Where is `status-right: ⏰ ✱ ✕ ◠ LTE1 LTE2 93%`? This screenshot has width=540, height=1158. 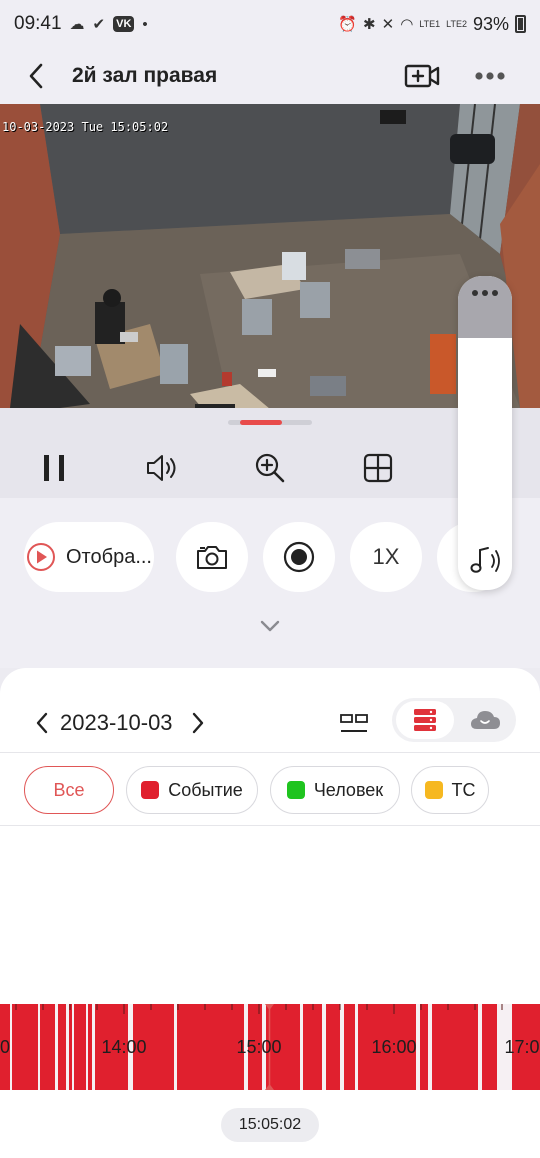 status-right: ⏰ ✱ ✕ ◠ LTE1 LTE2 93% is located at coordinates (432, 24).